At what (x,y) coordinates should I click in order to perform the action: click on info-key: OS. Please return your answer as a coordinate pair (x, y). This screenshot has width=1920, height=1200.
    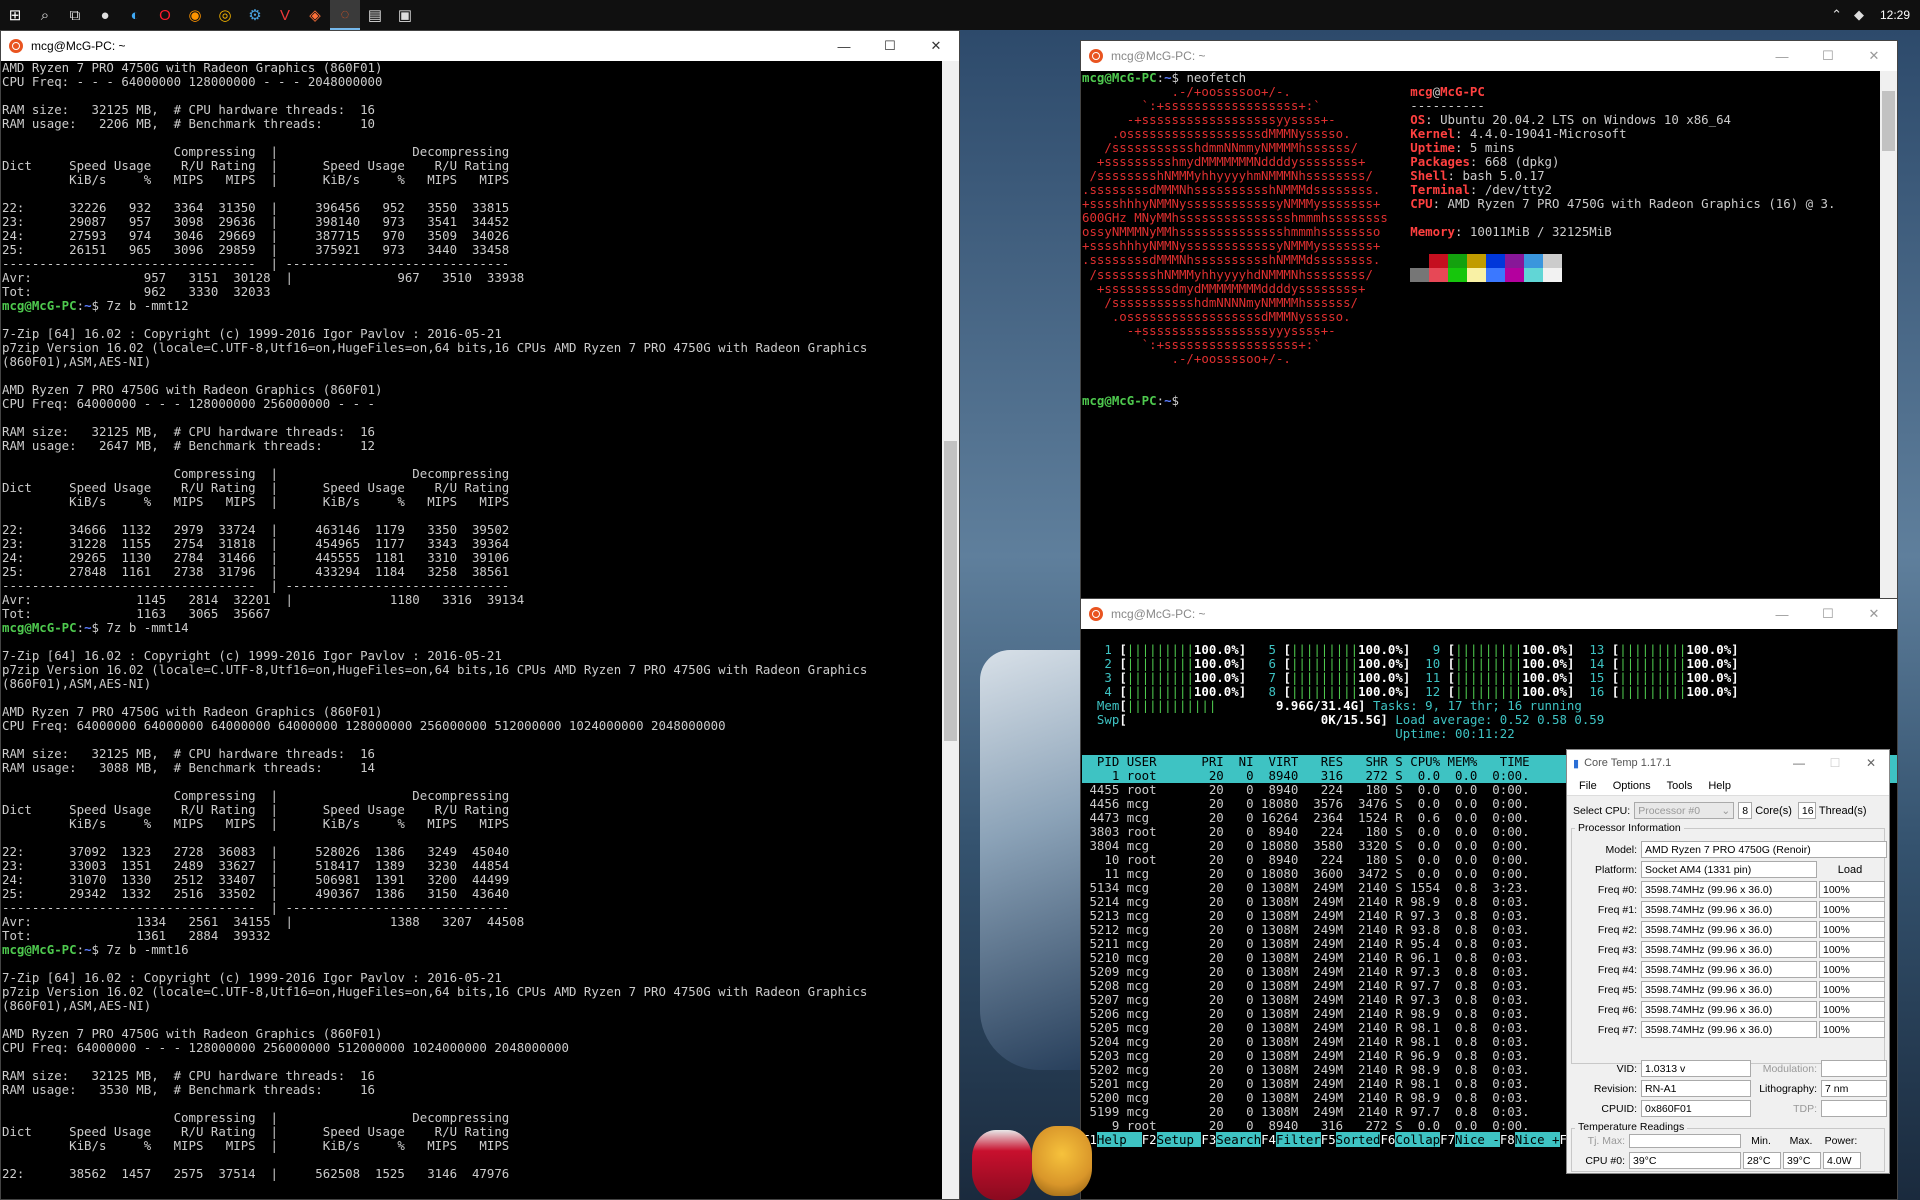
    Looking at the image, I should click on (1418, 119).